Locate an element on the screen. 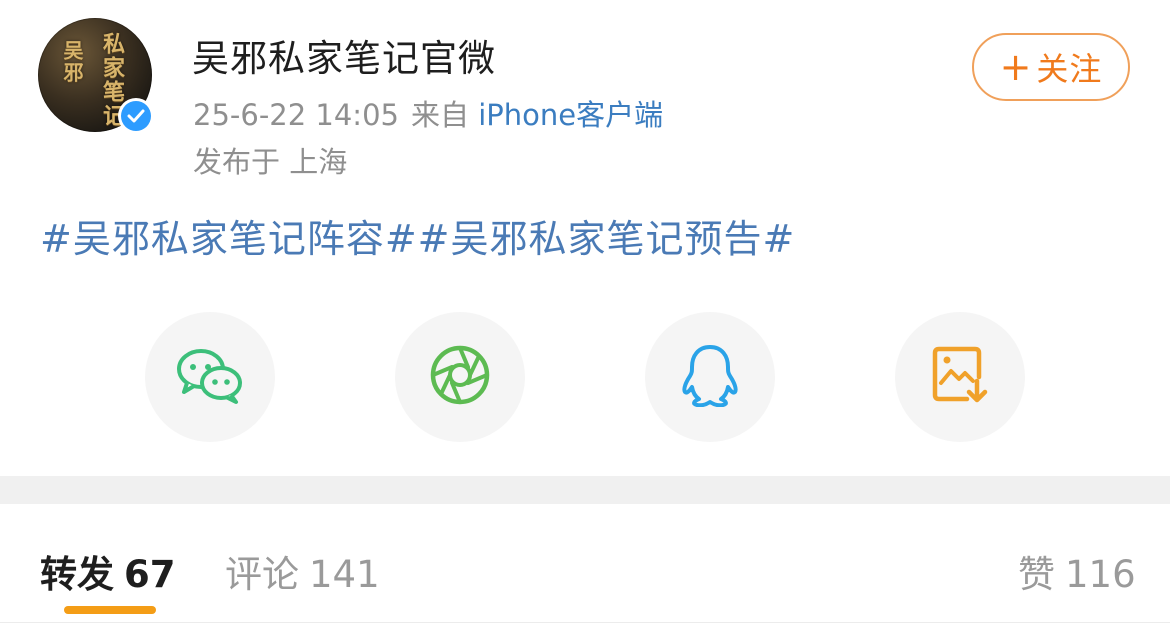  tab-comment: 评论 141 is located at coordinates (302, 571).